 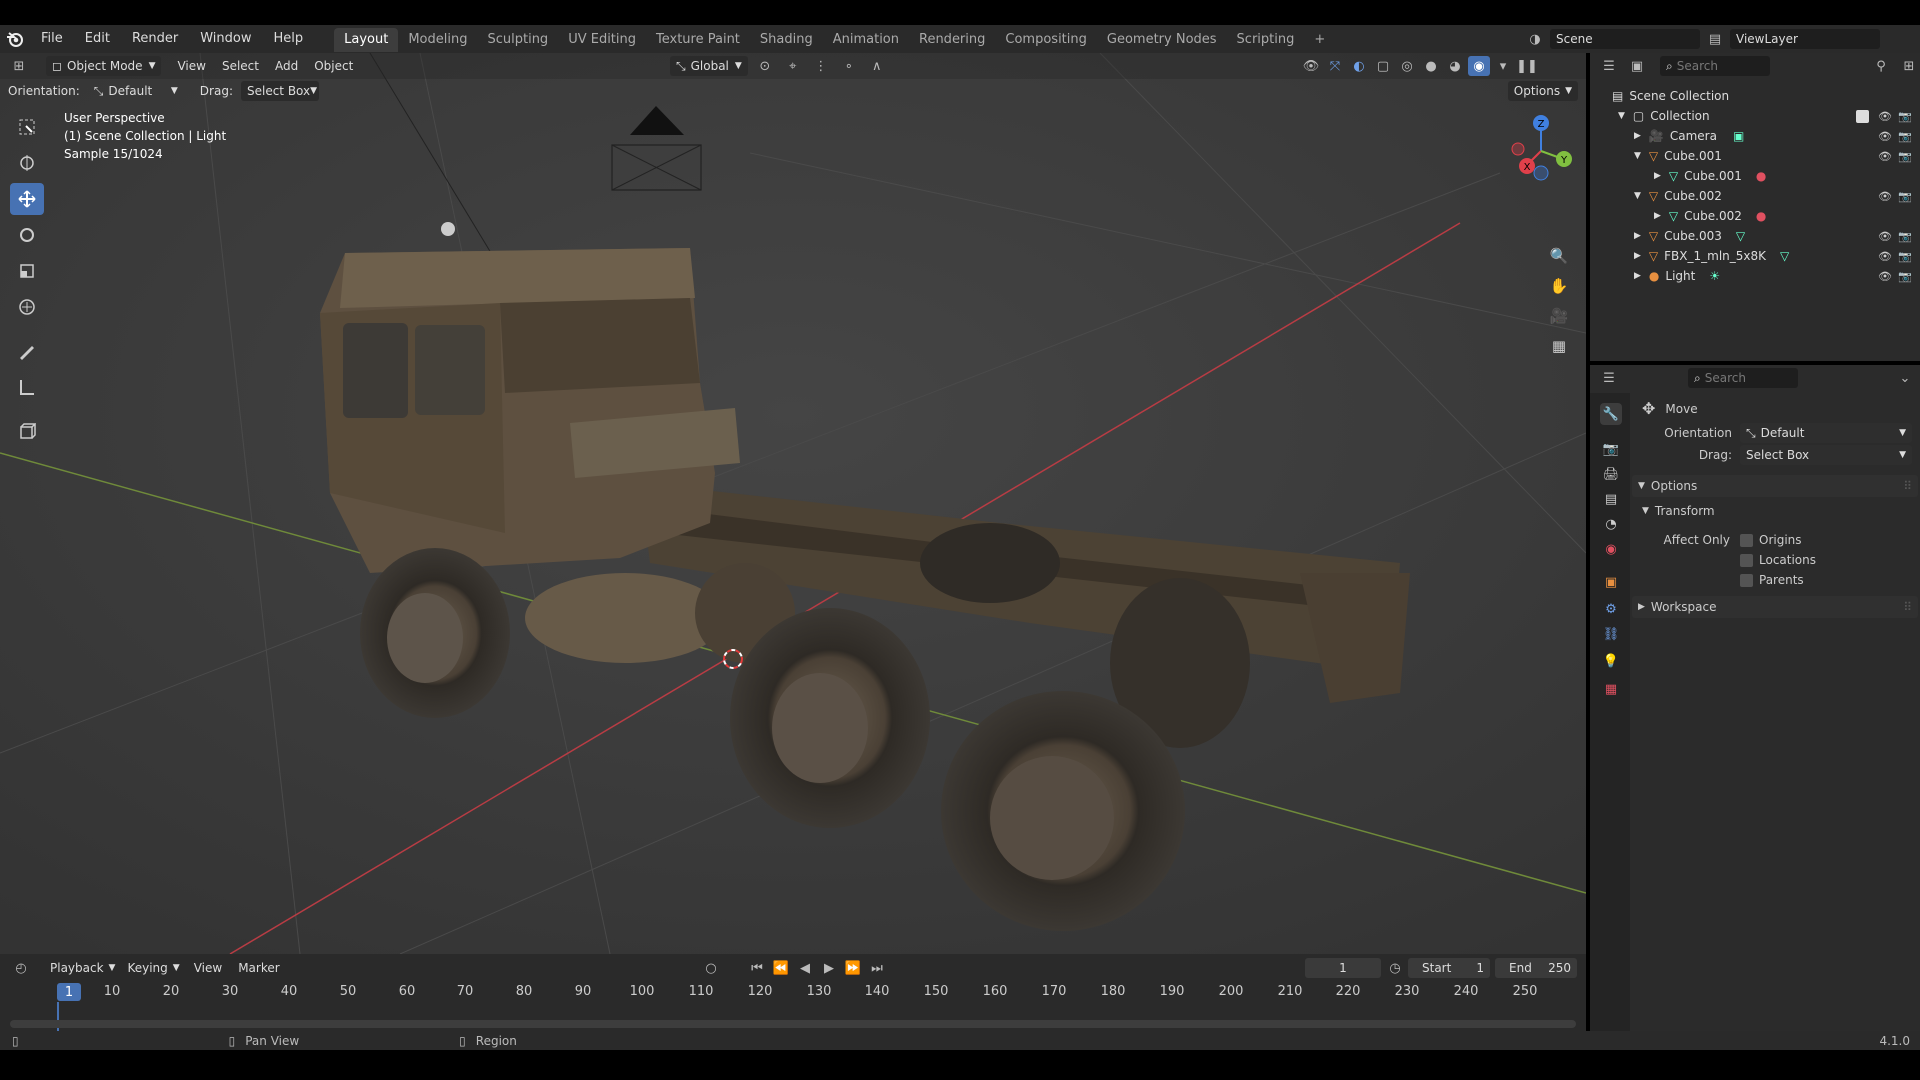 What do you see at coordinates (1559, 286) in the screenshot?
I see `pan-hand-icon: ✋` at bounding box center [1559, 286].